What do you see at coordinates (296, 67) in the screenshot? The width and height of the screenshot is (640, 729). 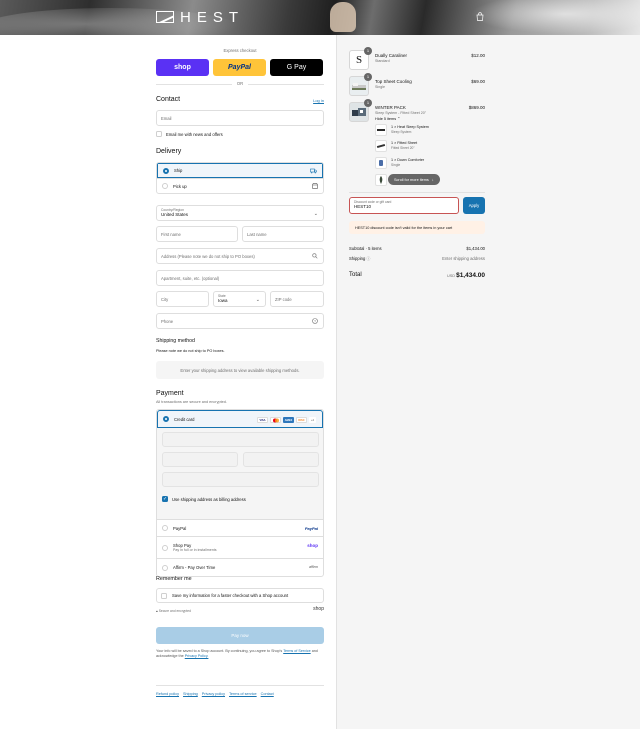 I see `google-pay-button: G Pay` at bounding box center [296, 67].